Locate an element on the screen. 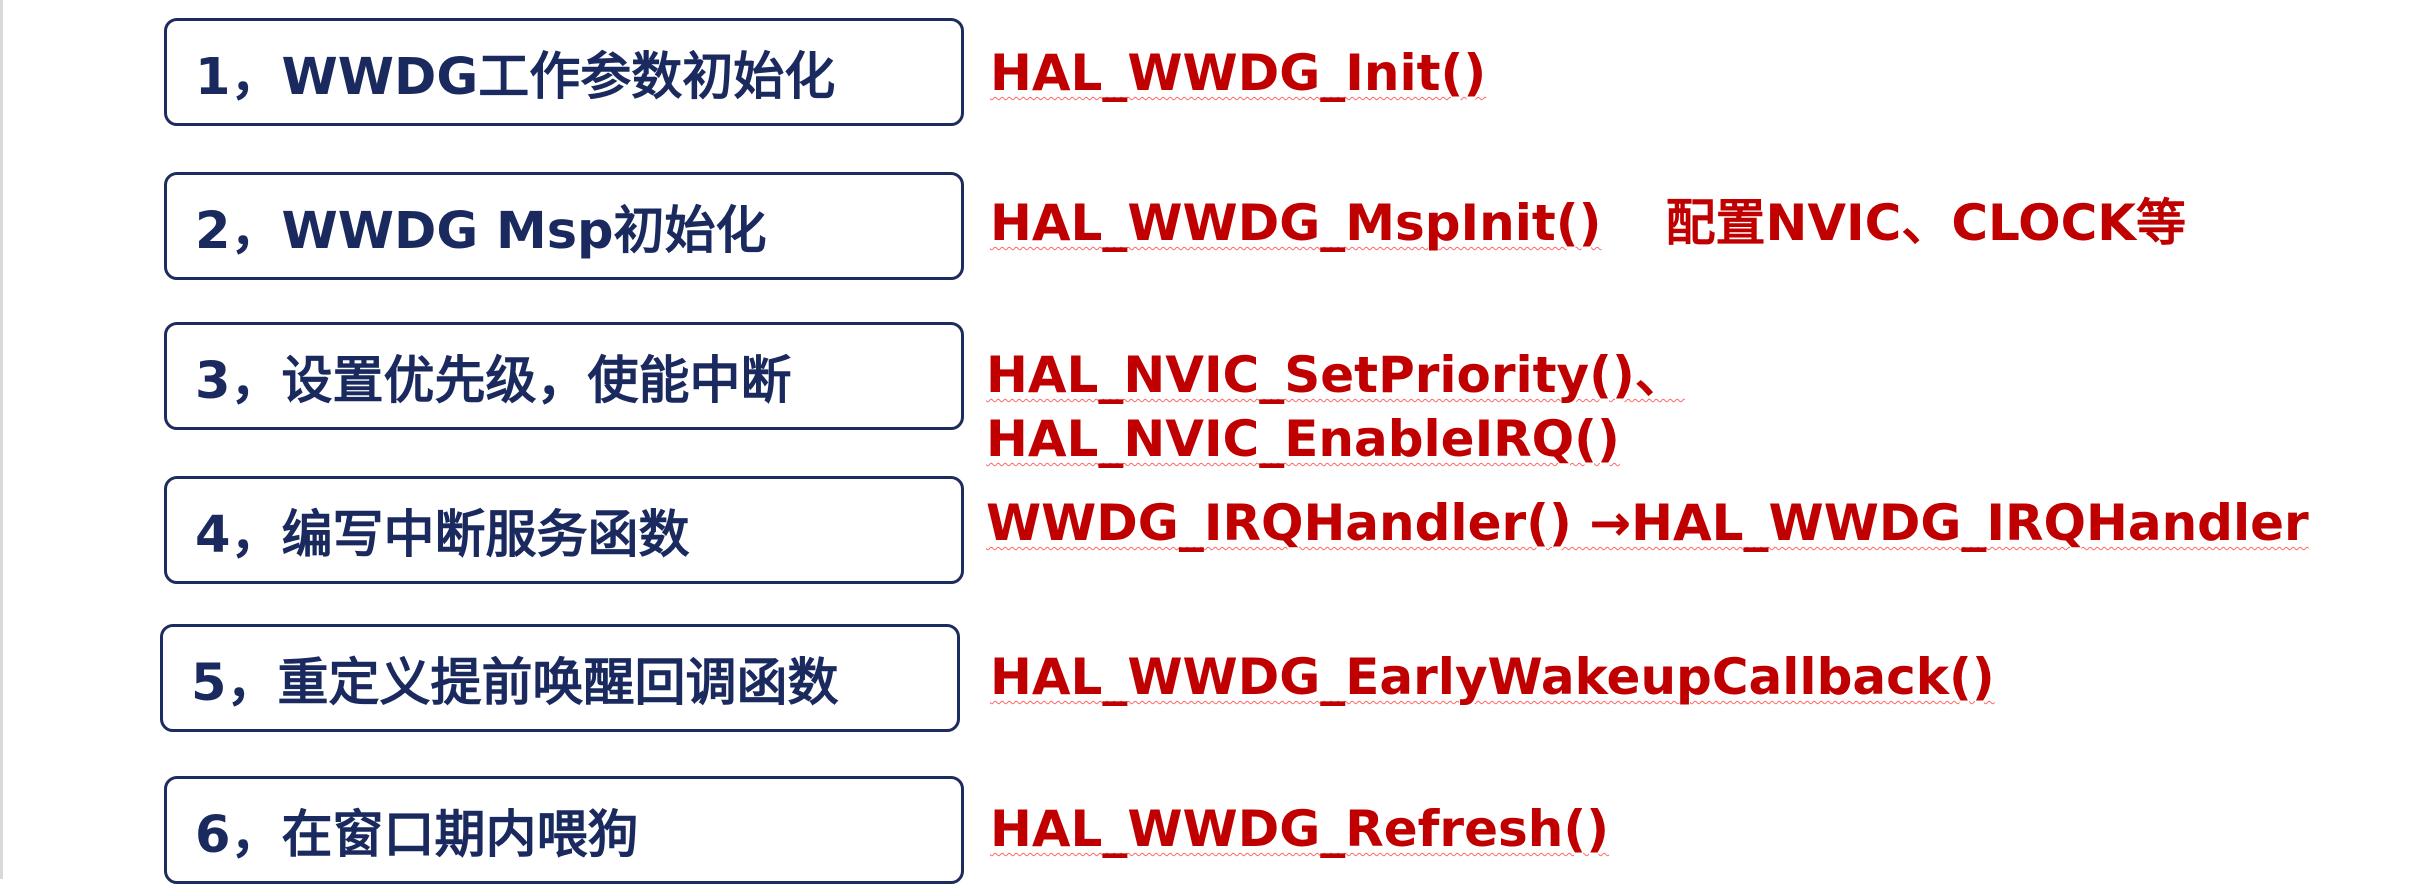 The height and width of the screenshot is (884, 2434). function-name: HAL_WWDG_EarlyWakeupCallback() is located at coordinates (1492, 677).